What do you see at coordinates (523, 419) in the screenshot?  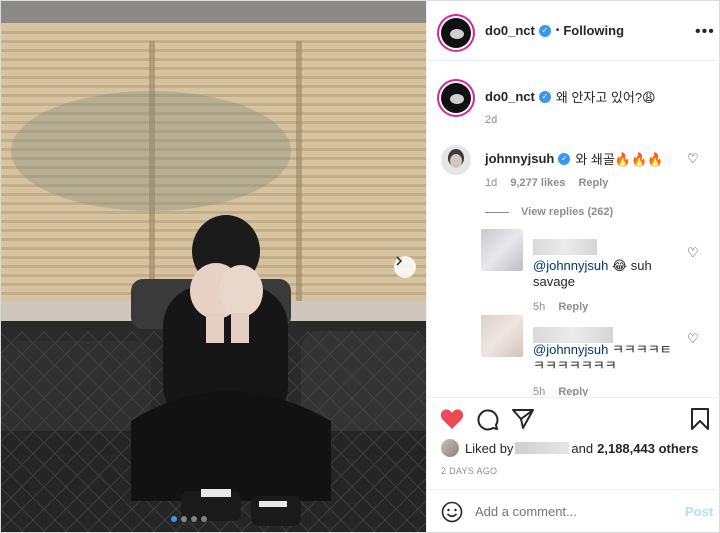 I see `share-icon` at bounding box center [523, 419].